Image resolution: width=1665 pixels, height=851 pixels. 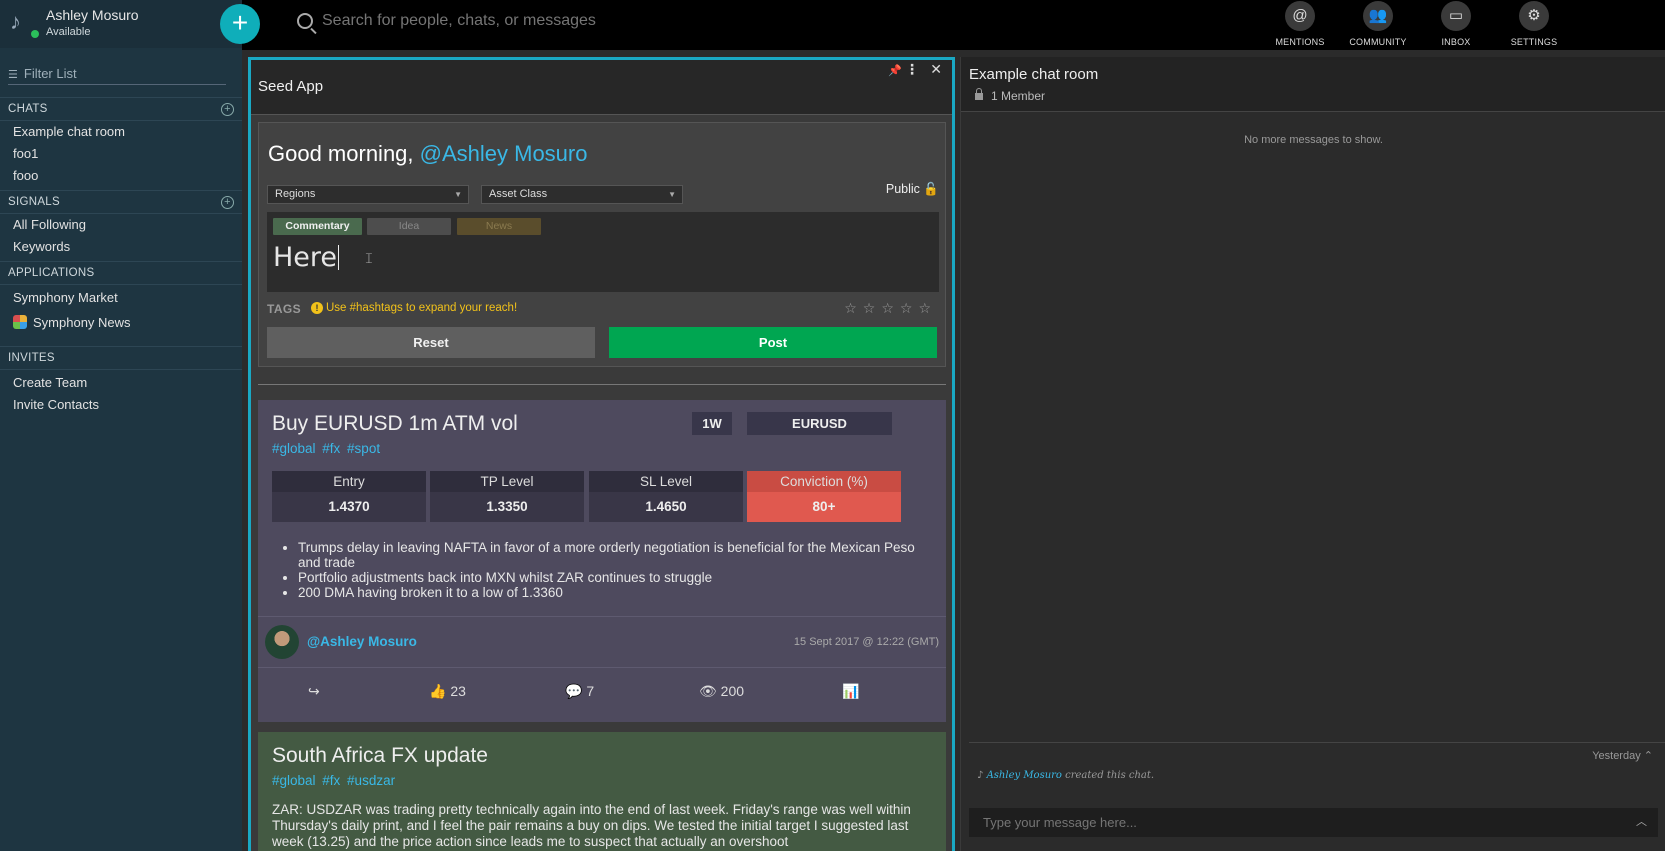 What do you see at coordinates (582, 194) in the screenshot?
I see `asset-class-dropdown: Asset Class ▼` at bounding box center [582, 194].